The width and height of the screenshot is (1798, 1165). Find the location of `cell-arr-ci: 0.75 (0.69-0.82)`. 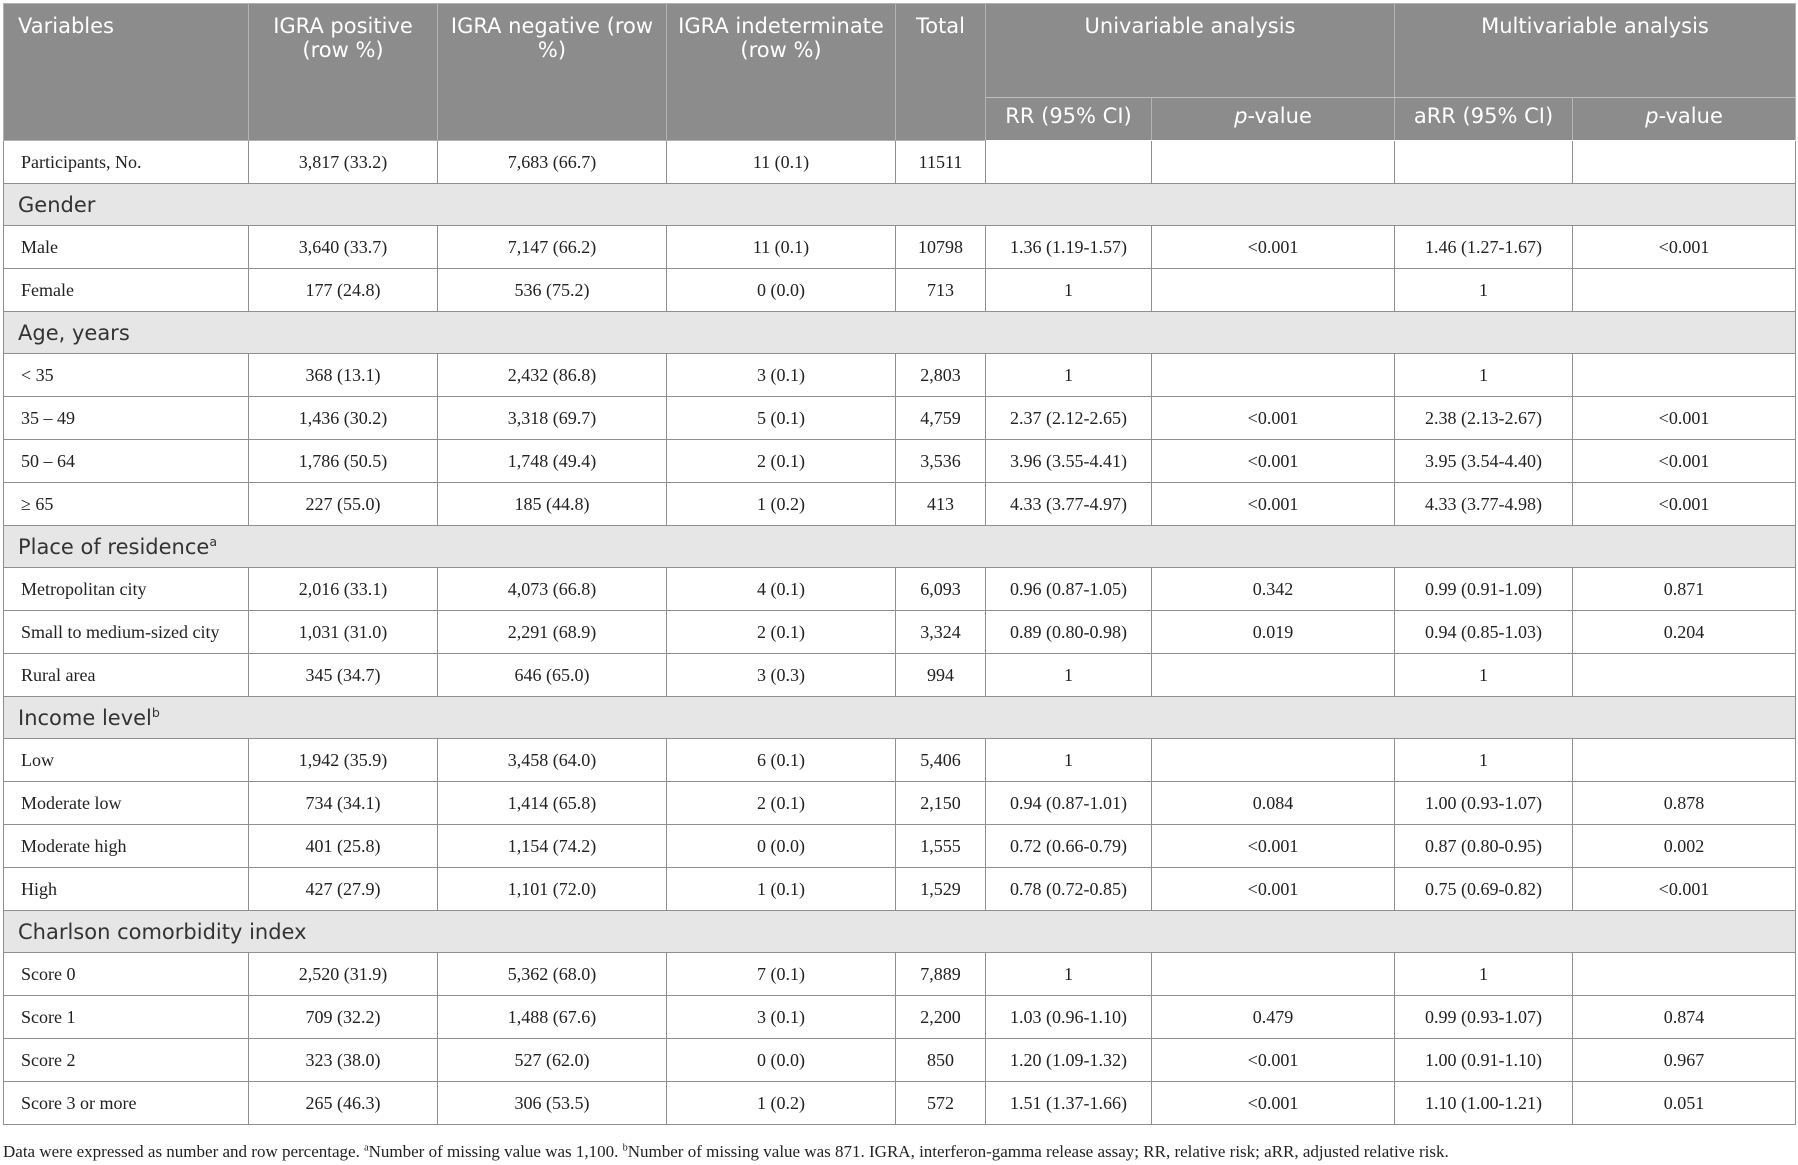

cell-arr-ci: 0.75 (0.69-0.82) is located at coordinates (1483, 889).